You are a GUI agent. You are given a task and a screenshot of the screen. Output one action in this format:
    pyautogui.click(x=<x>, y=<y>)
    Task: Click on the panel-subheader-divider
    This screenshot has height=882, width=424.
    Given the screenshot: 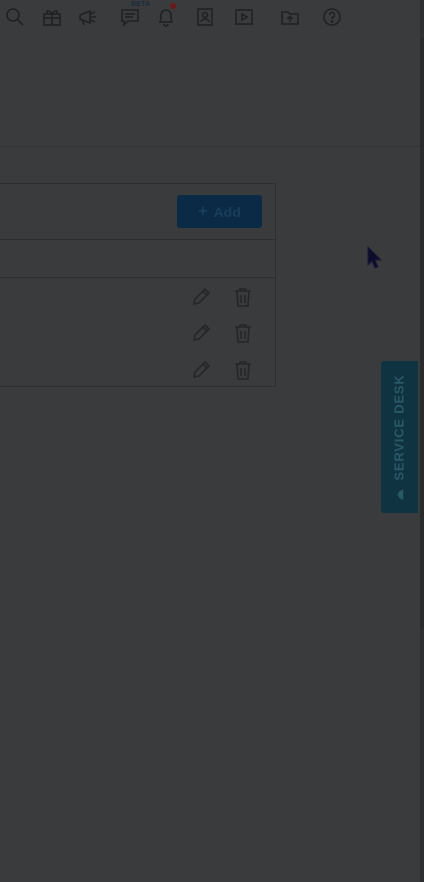 What is the action you would take?
    pyautogui.click(x=137, y=277)
    